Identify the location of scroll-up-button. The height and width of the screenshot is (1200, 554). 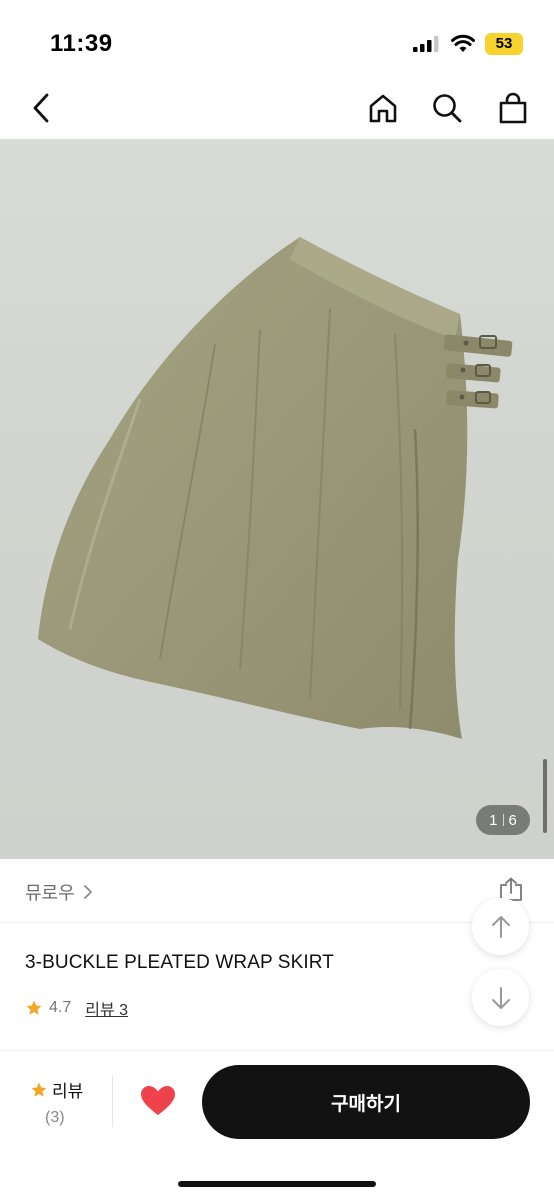
(500, 926).